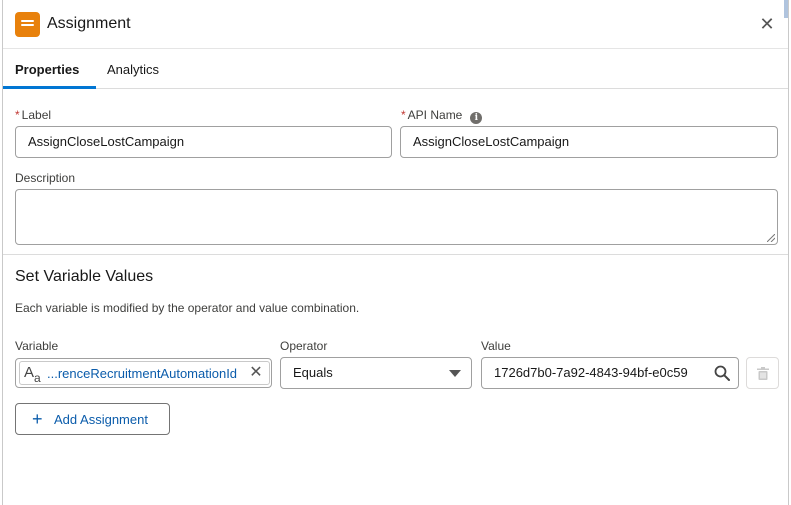 Image resolution: width=791 pixels, height=505 pixels. Describe the element at coordinates (45, 178) in the screenshot. I see `description-field-label: Description` at that location.